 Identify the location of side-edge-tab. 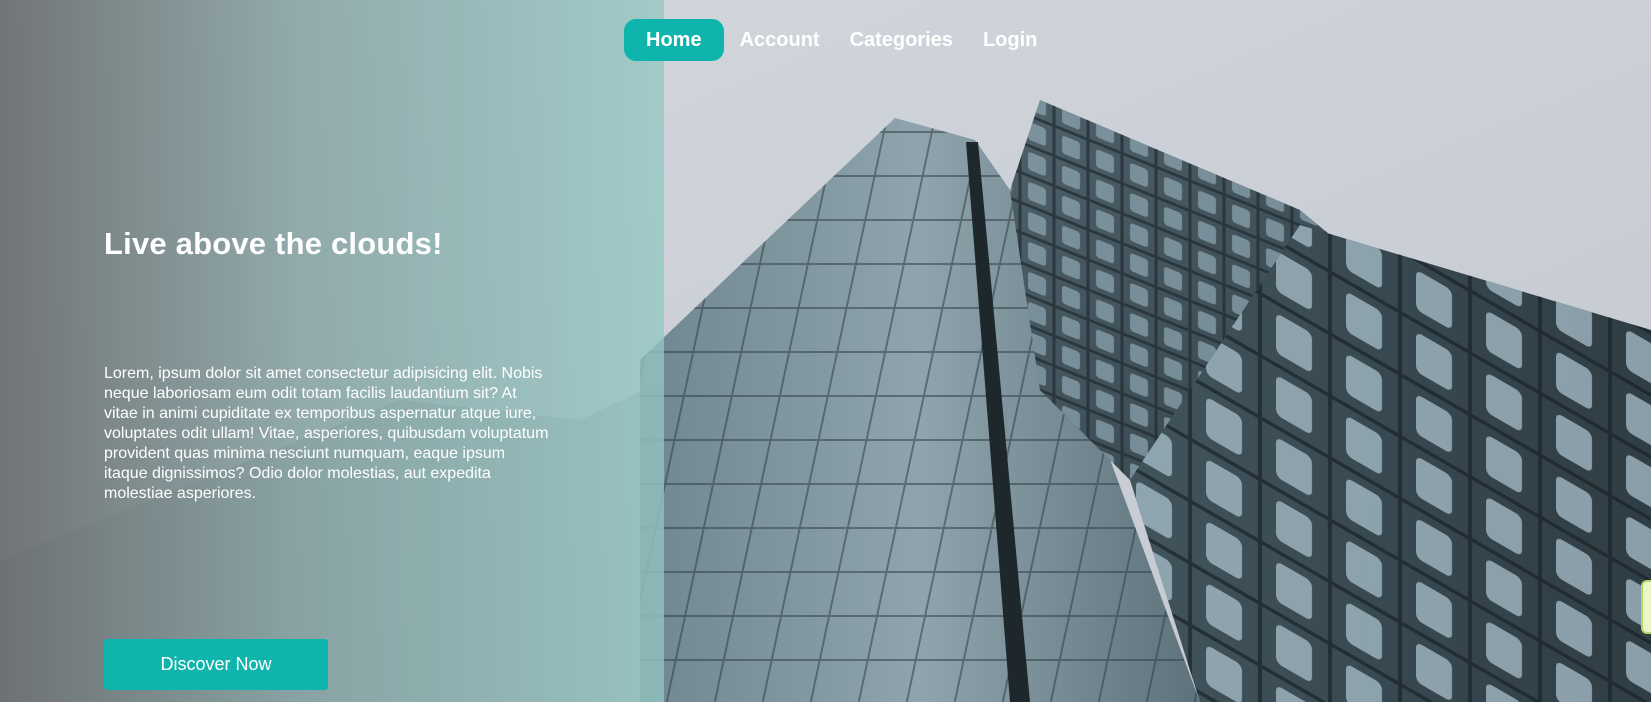
(1646, 607).